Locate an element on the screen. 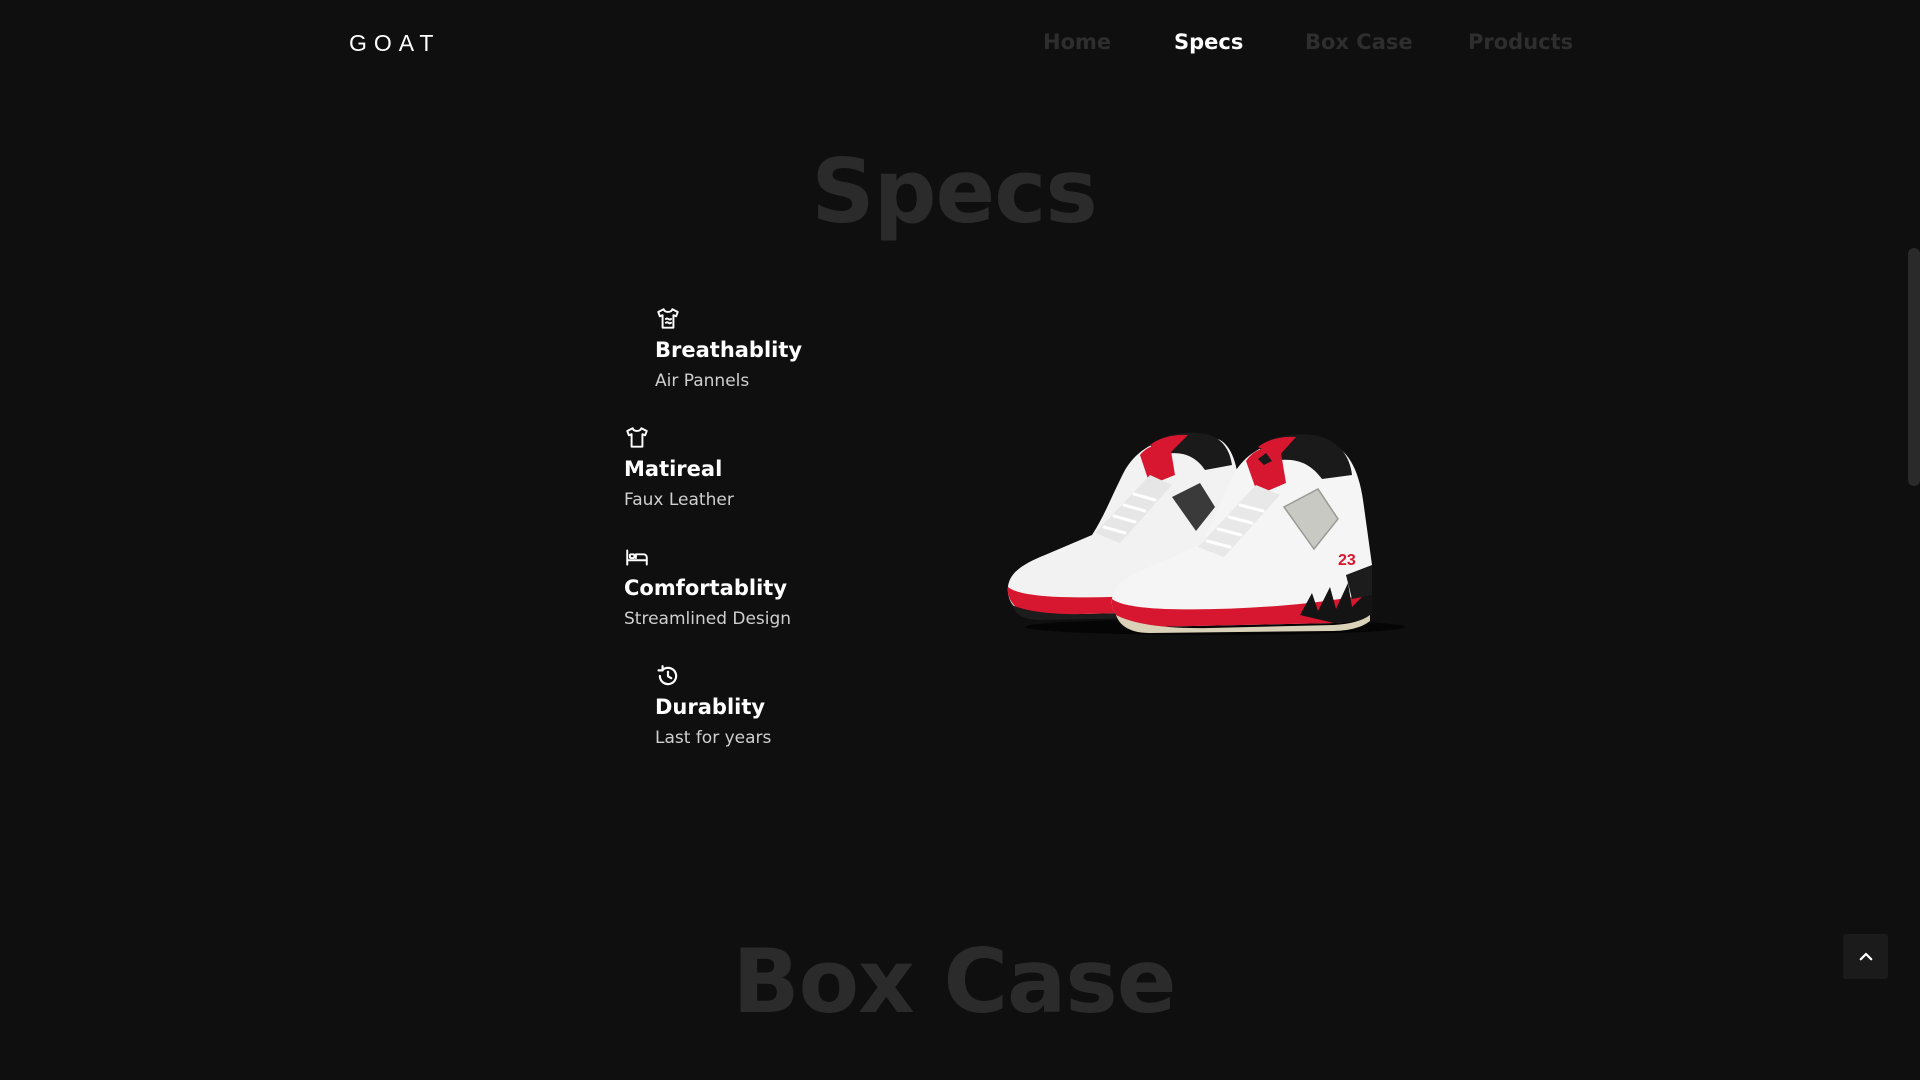  feature-title: Matireal is located at coordinates (673, 469).